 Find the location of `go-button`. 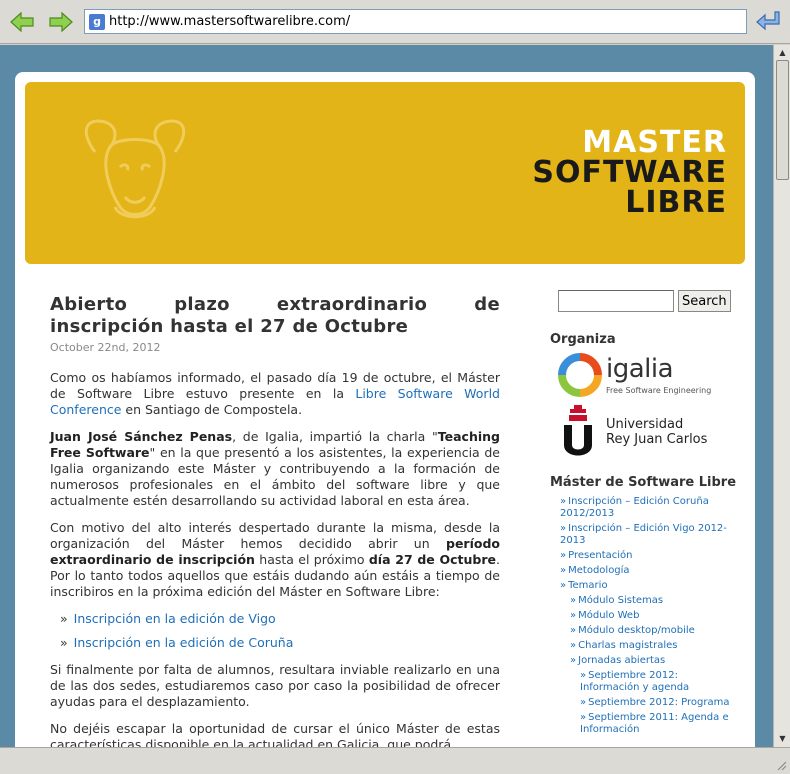

go-button is located at coordinates (768, 21).